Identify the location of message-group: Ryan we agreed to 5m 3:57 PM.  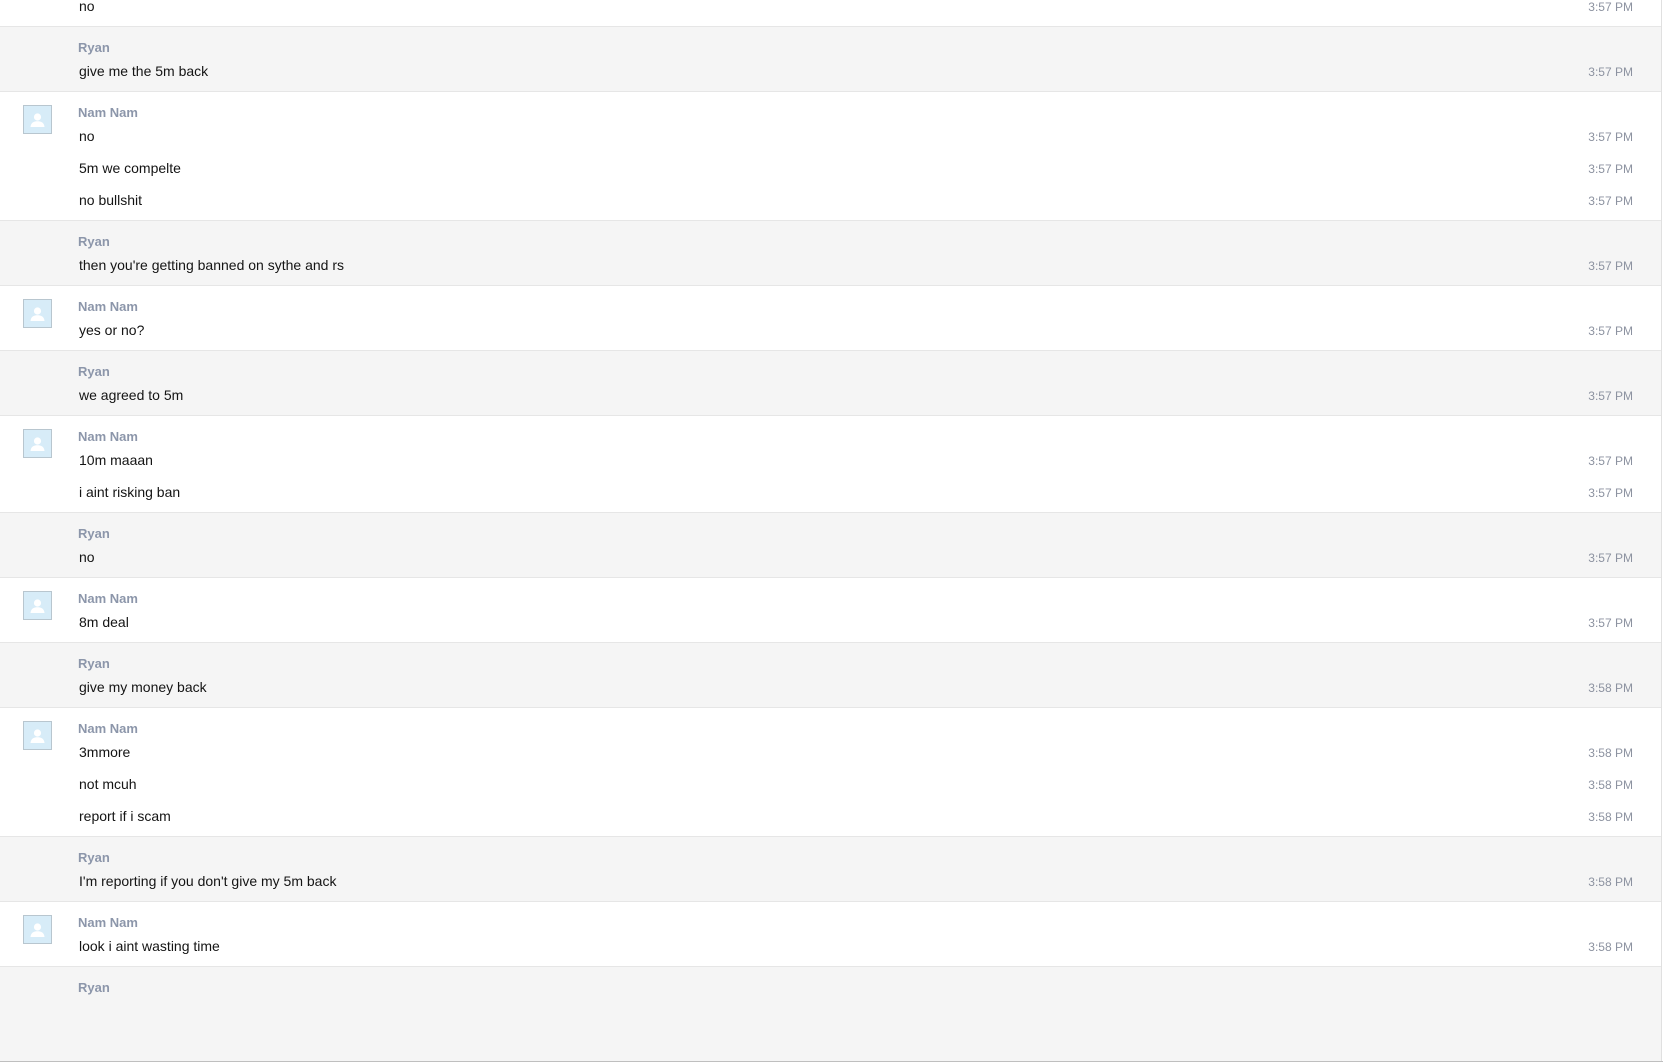
(830, 383).